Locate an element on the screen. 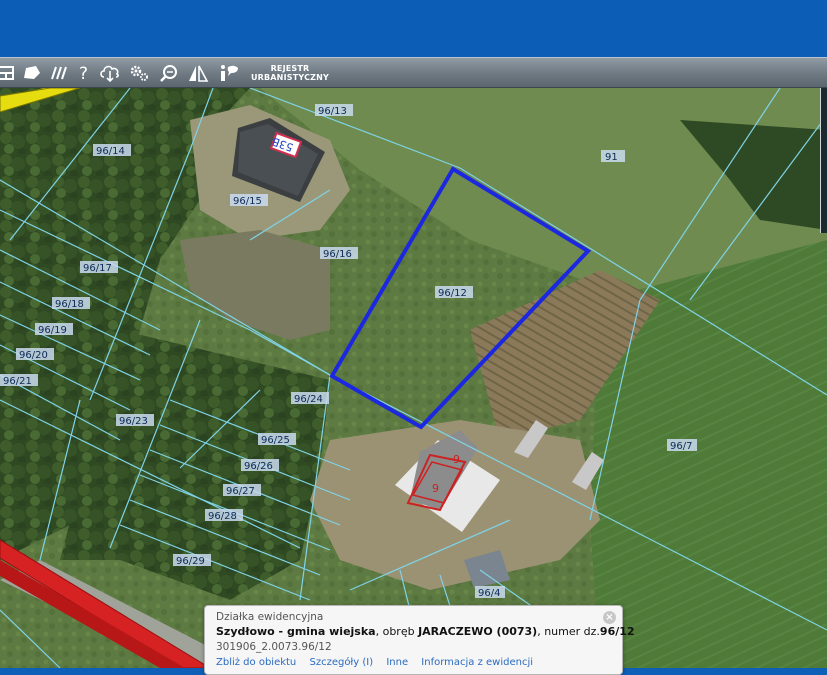  parcel-label: 96/24 is located at coordinates (310, 398).